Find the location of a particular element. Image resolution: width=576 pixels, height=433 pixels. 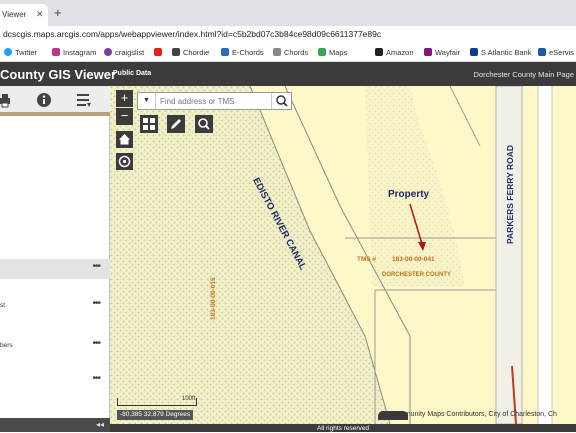

echords-icon is located at coordinates (225, 52).